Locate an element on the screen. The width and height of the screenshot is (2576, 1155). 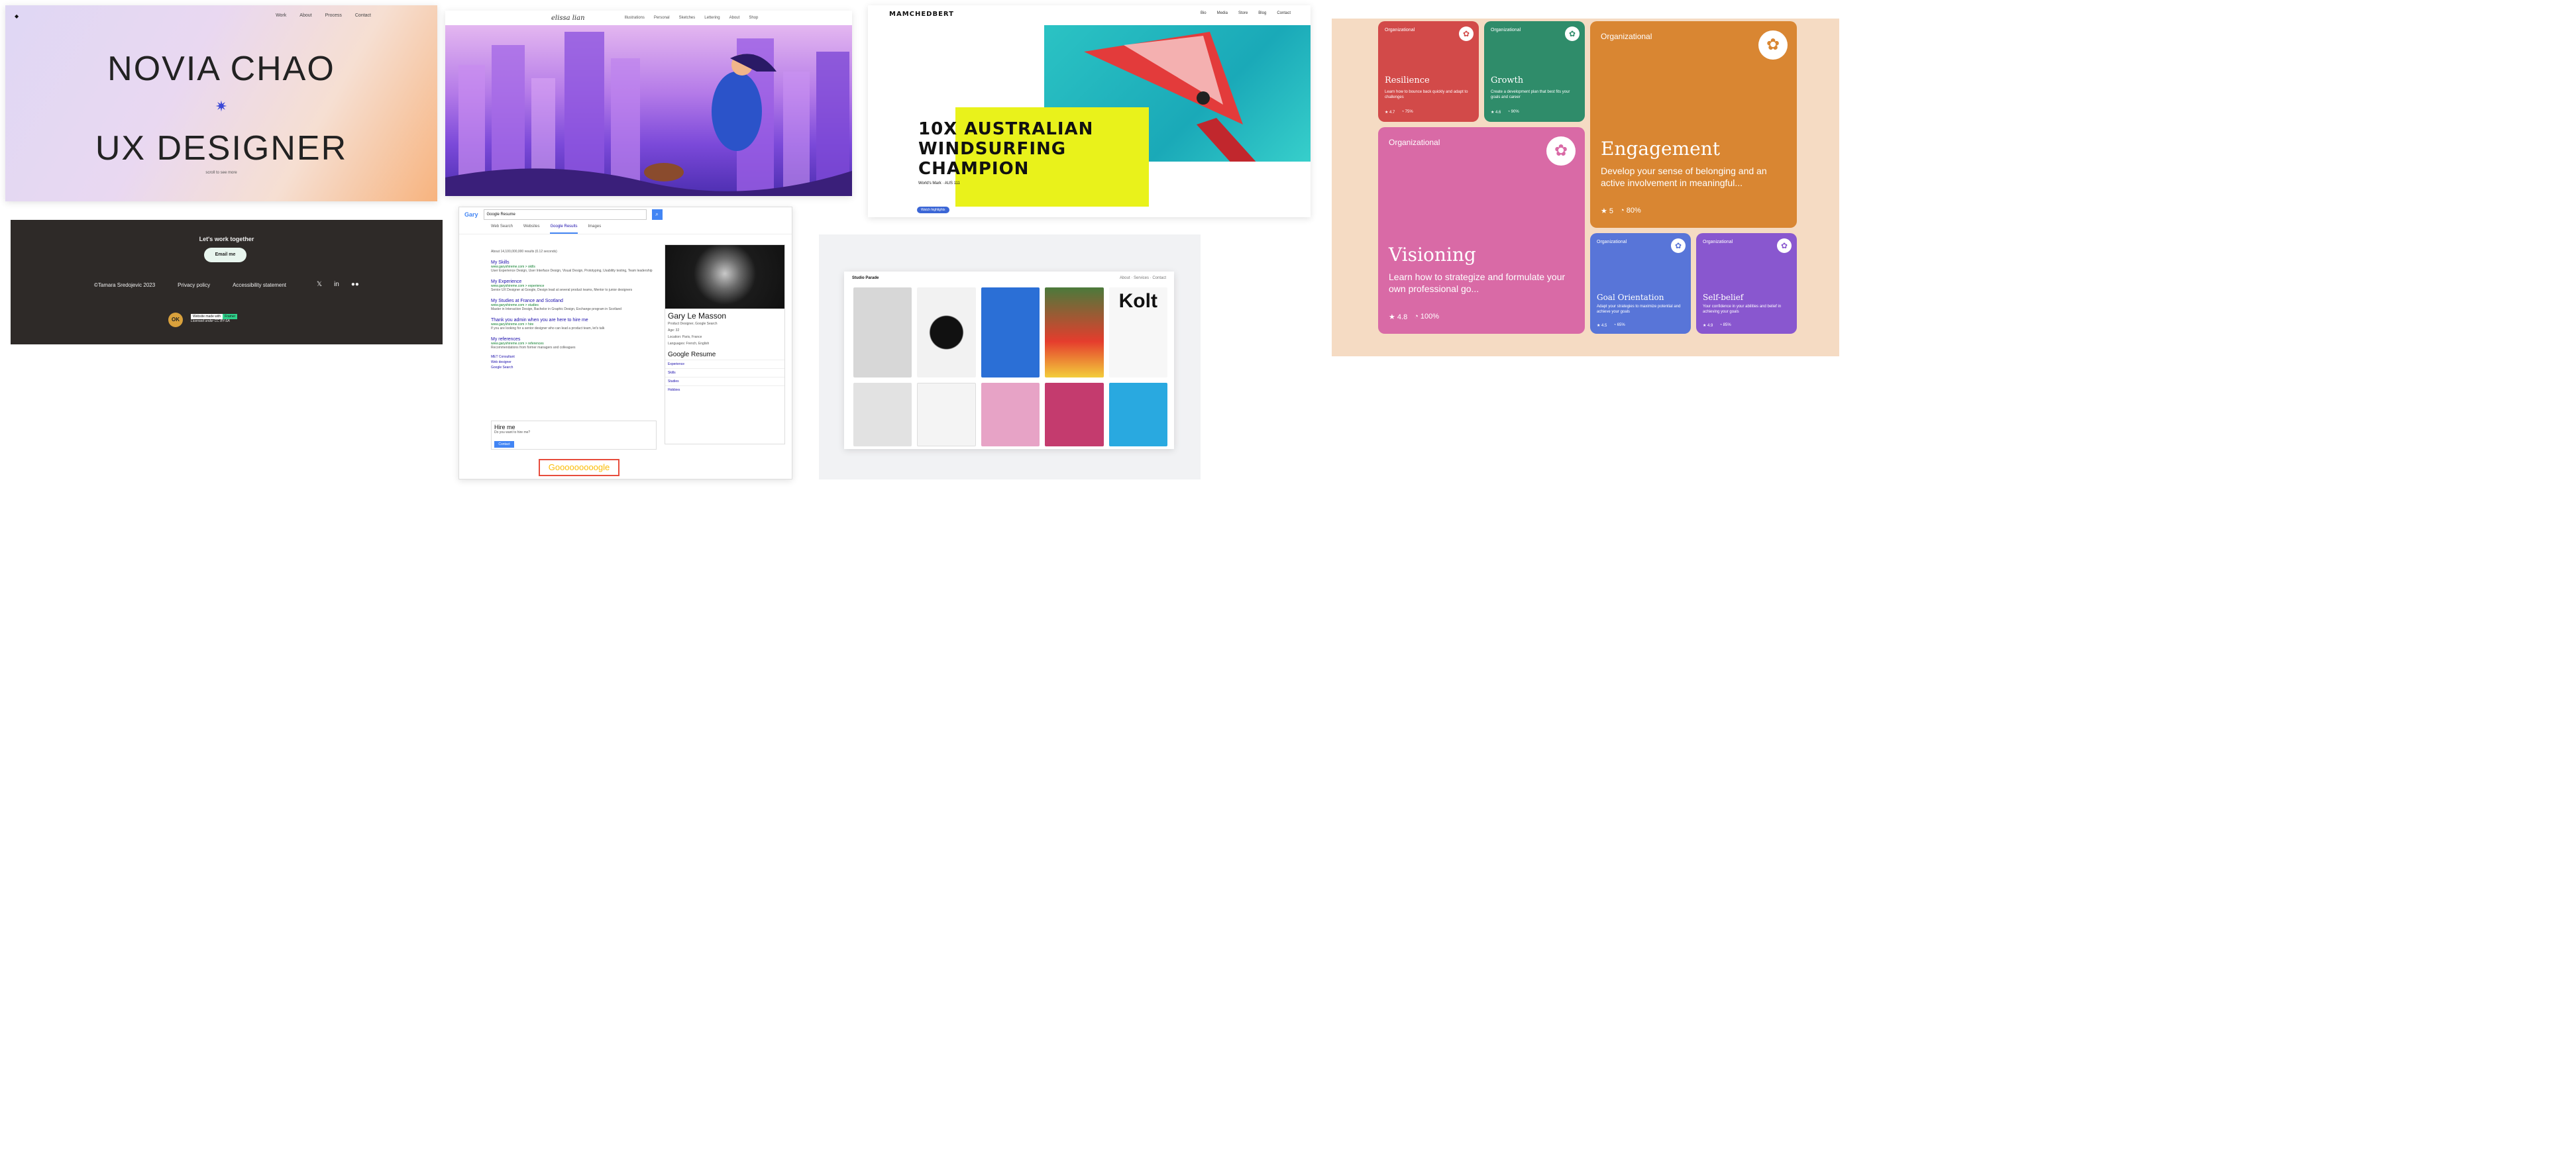
poster-tile-kolt: Kolt is located at coordinates (1137, 332).